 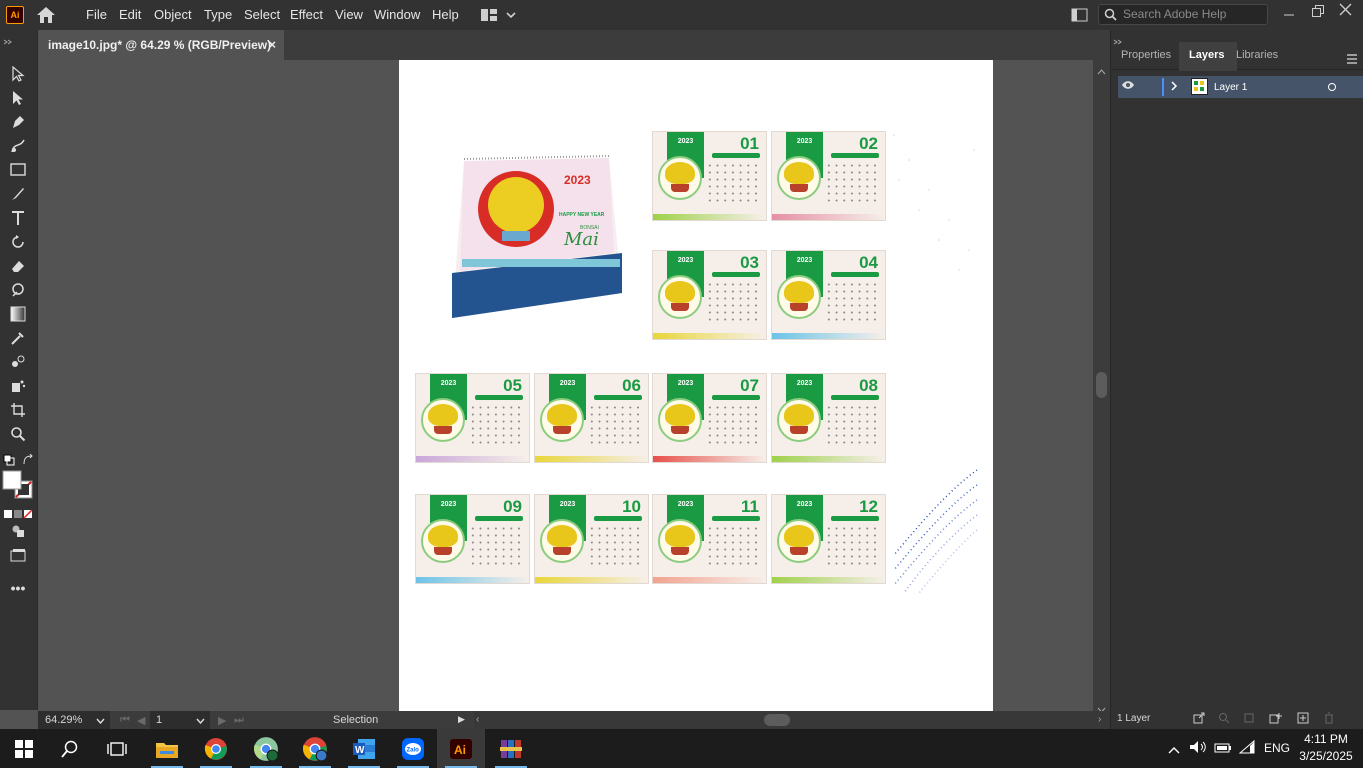 What do you see at coordinates (1174, 87) in the screenshot?
I see `chevron-right-icon` at bounding box center [1174, 87].